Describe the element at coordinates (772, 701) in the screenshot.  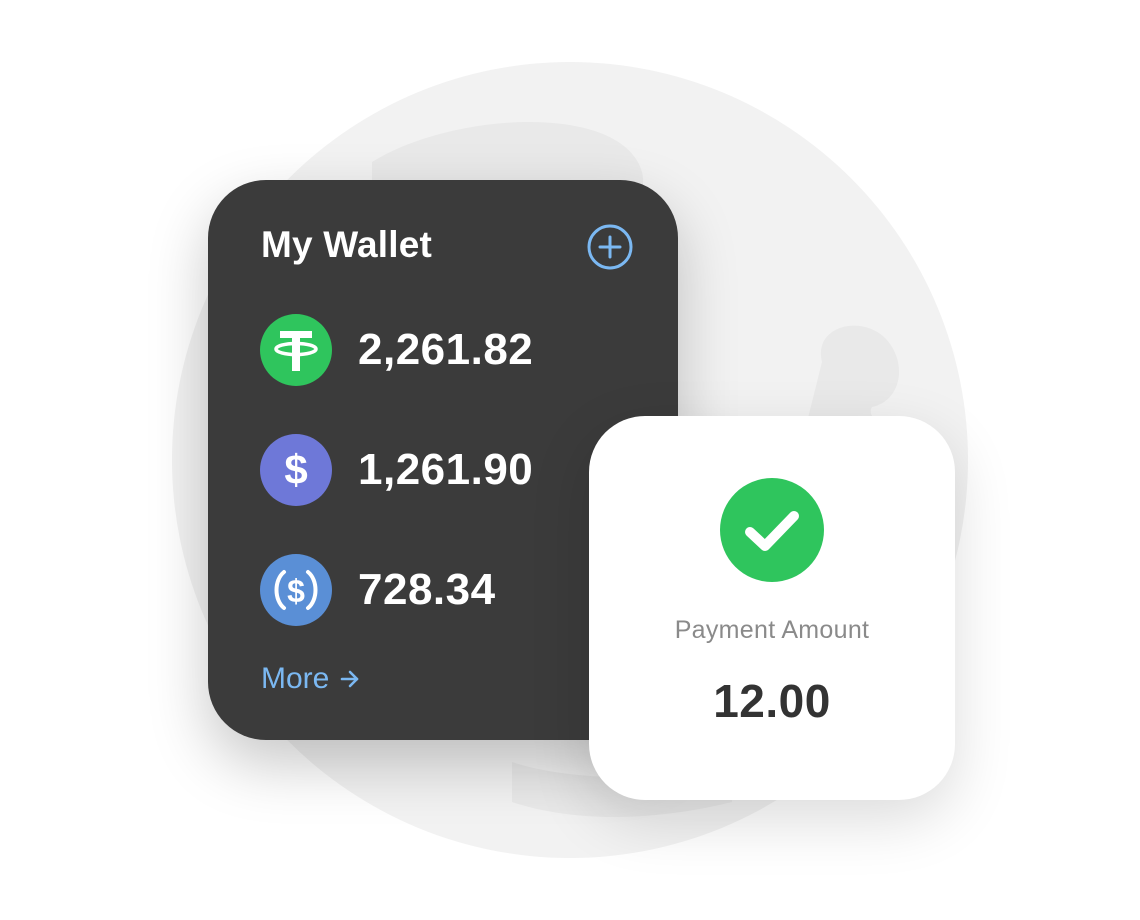
I see `payment-amount-value: 12.00` at that location.